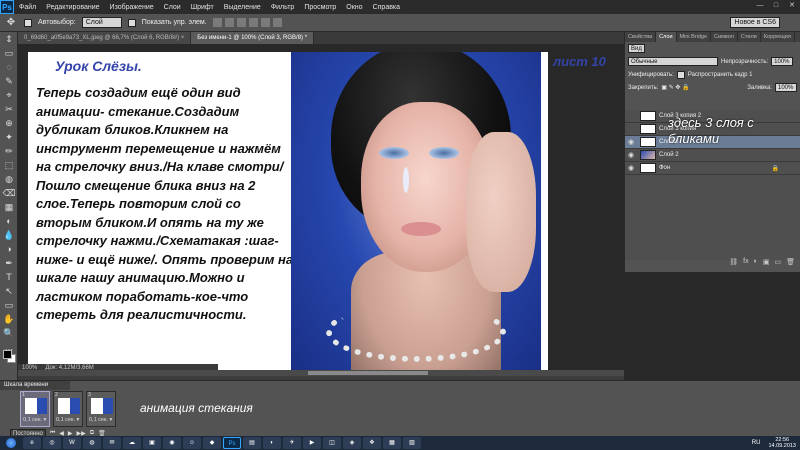 This screenshot has height=450, width=800. I want to click on autoselect-dropdown: Слой, so click(101, 22).